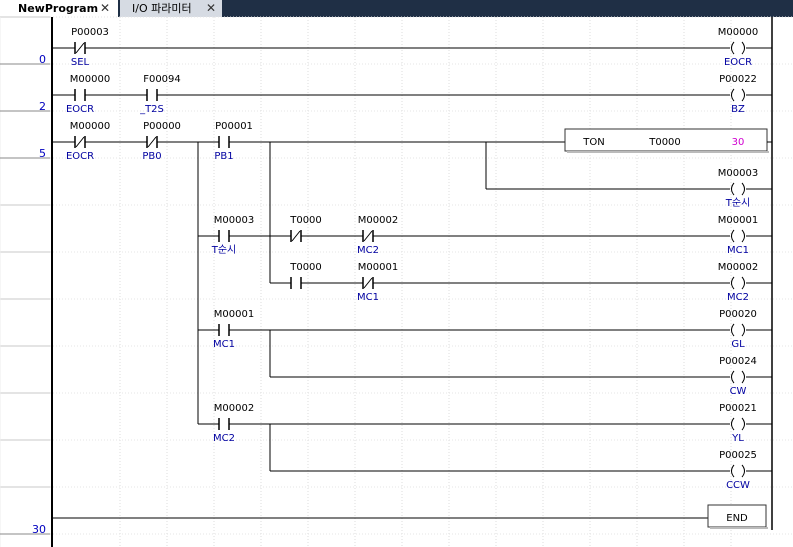 The height and width of the screenshot is (547, 793). I want to click on coil-m00000, so click(738, 47).